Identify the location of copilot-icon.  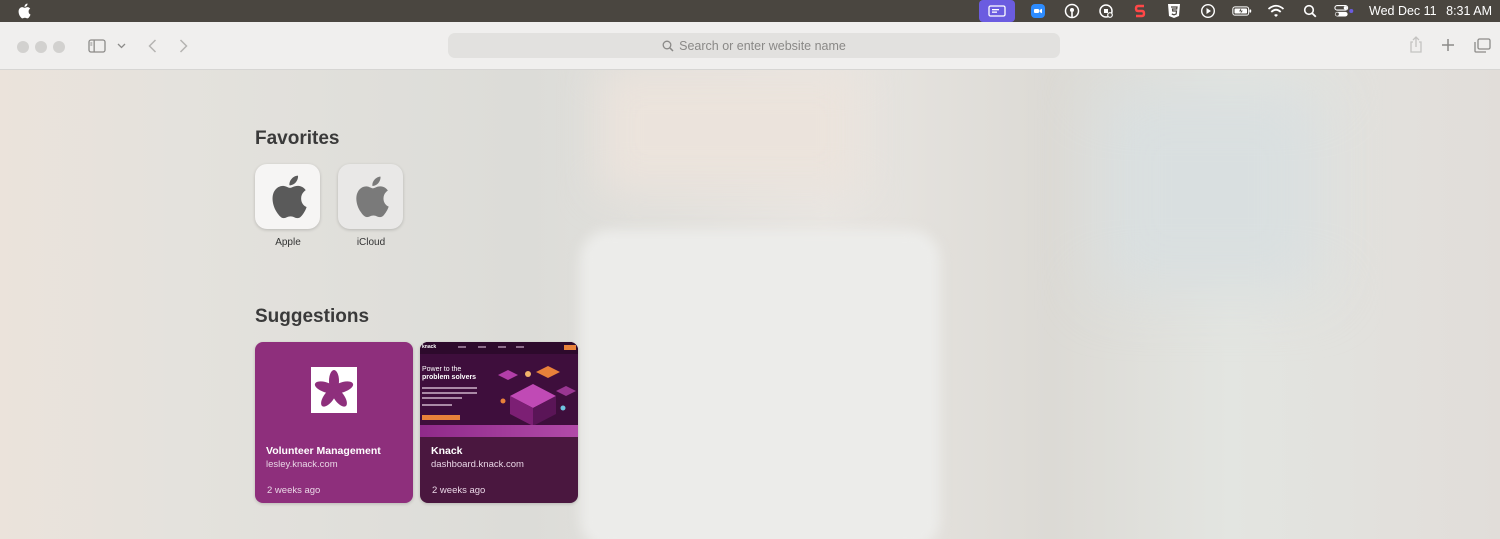
(1106, 11).